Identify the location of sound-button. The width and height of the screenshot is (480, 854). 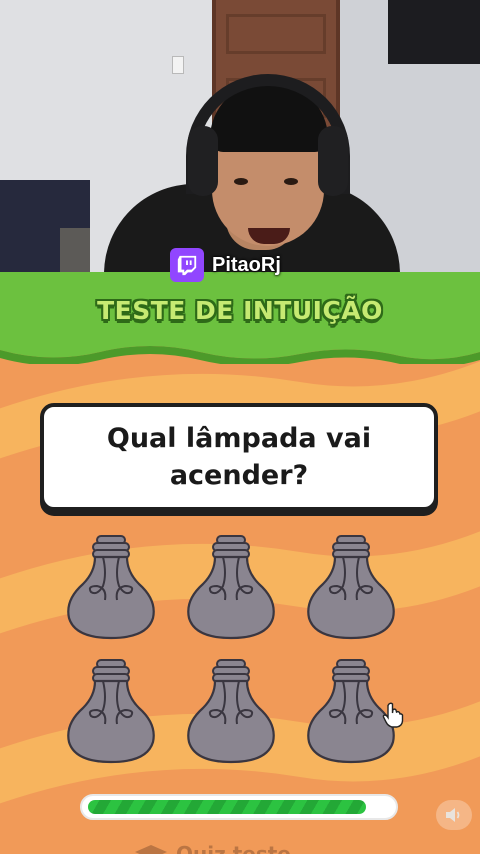
(454, 815).